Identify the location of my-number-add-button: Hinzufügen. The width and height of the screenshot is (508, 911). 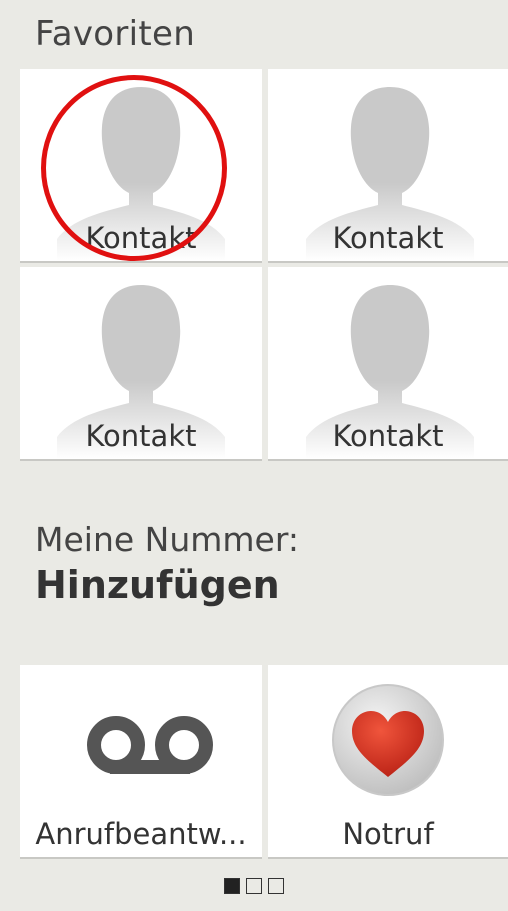
(157, 585).